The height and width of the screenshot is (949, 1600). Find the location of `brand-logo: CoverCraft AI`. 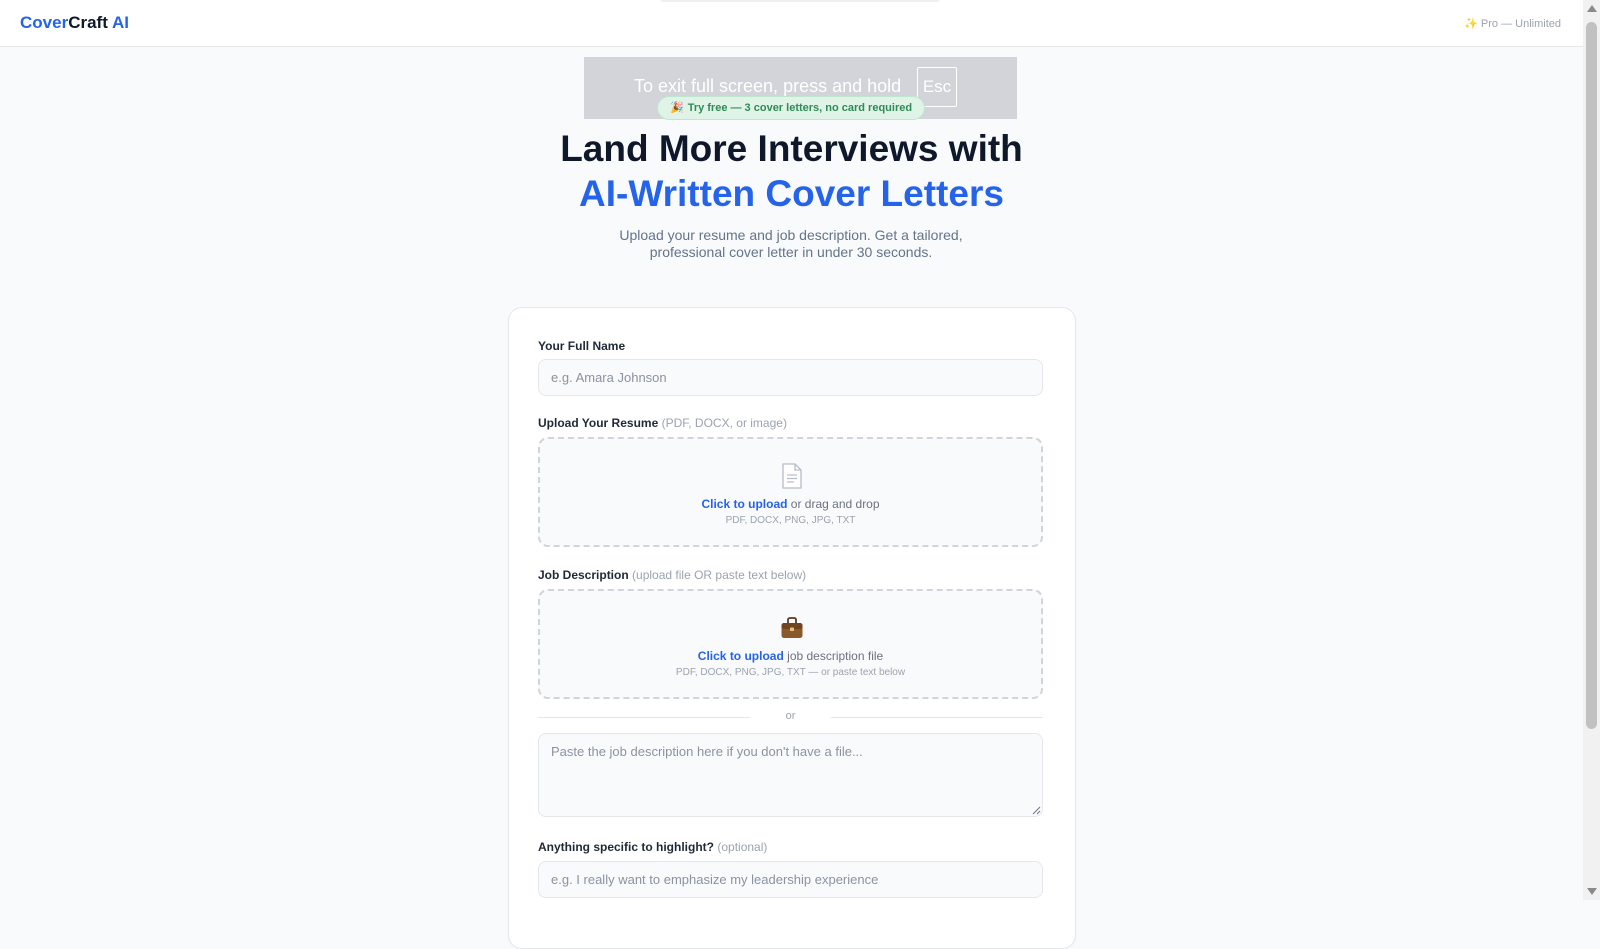

brand-logo: CoverCraft AI is located at coordinates (74, 23).